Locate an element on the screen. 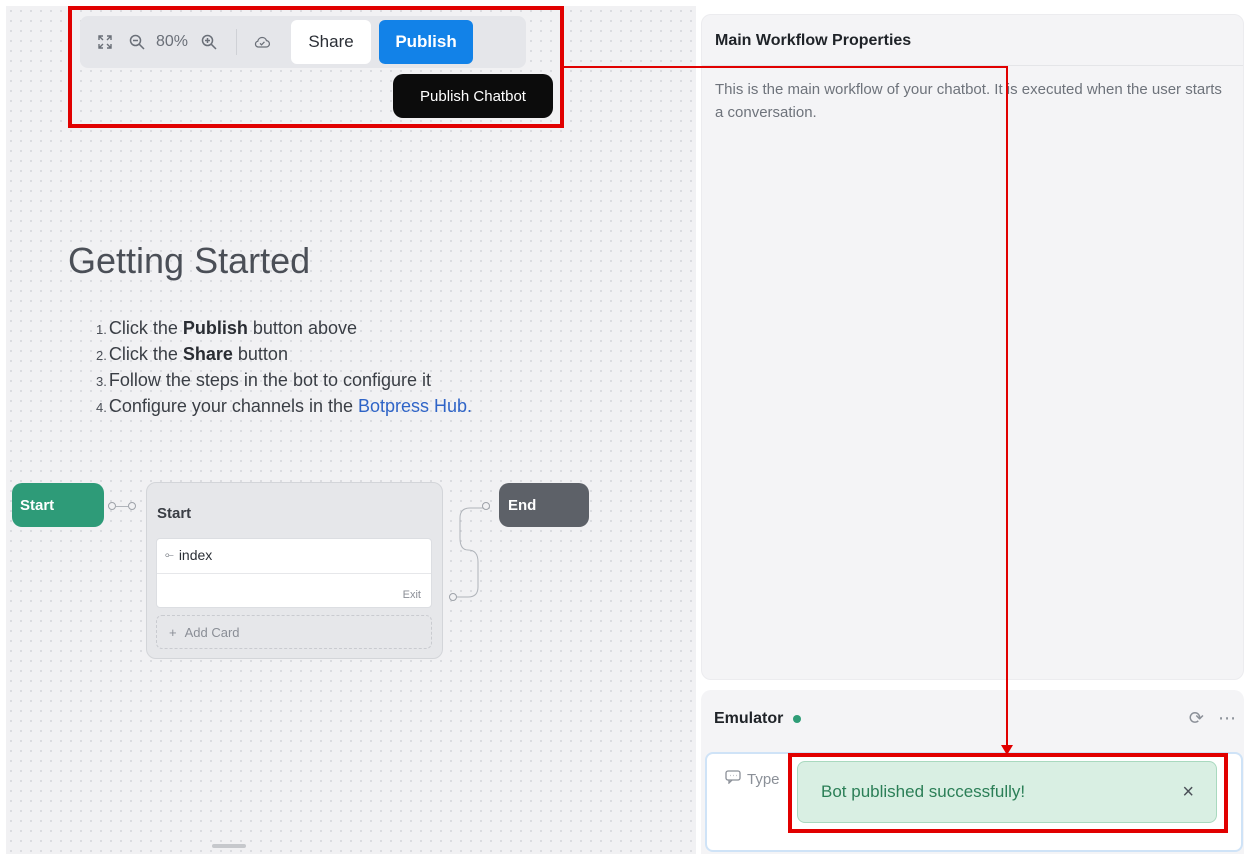 This screenshot has height=854, width=1244. step-item: 2. Click the Share button is located at coordinates (192, 354).